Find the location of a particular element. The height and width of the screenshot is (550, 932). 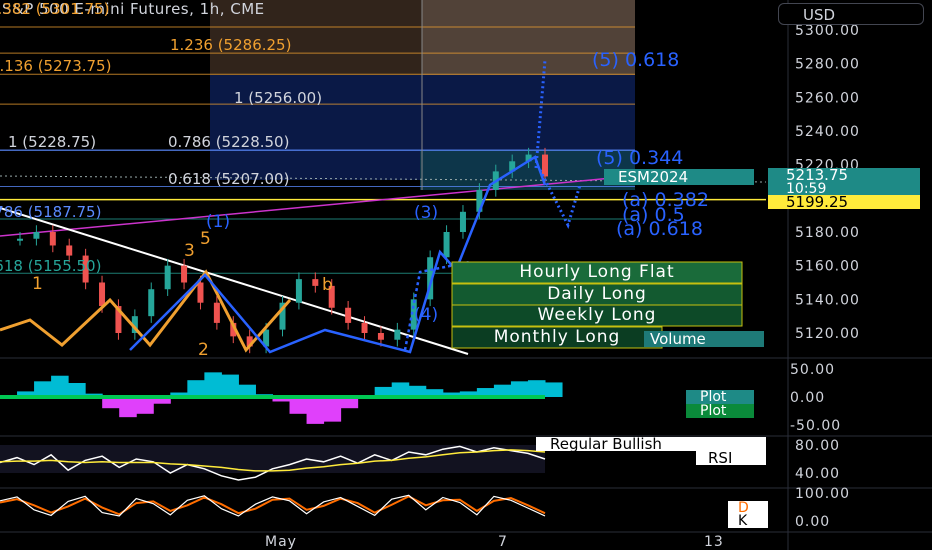

stoch-tick-1: 0.00 is located at coordinates (812, 522).